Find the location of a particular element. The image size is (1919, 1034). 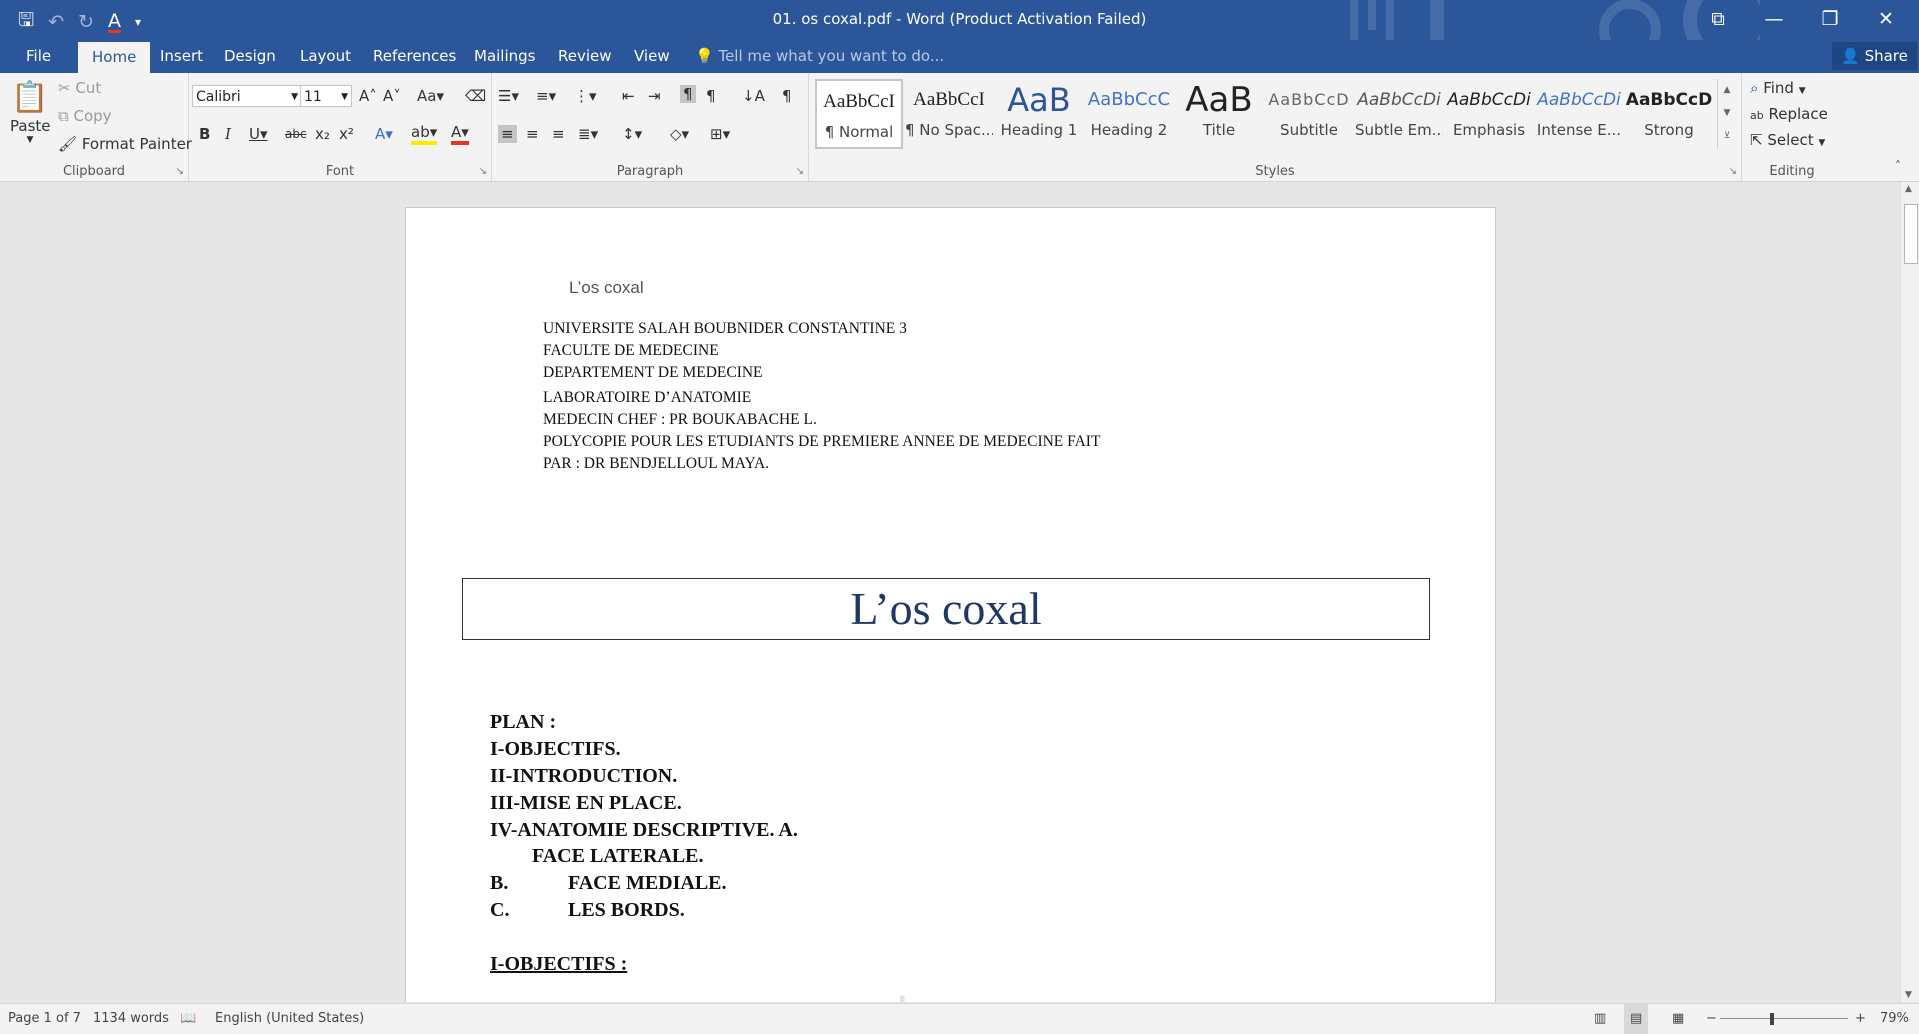

plan-line: C. is located at coordinates (500, 910).